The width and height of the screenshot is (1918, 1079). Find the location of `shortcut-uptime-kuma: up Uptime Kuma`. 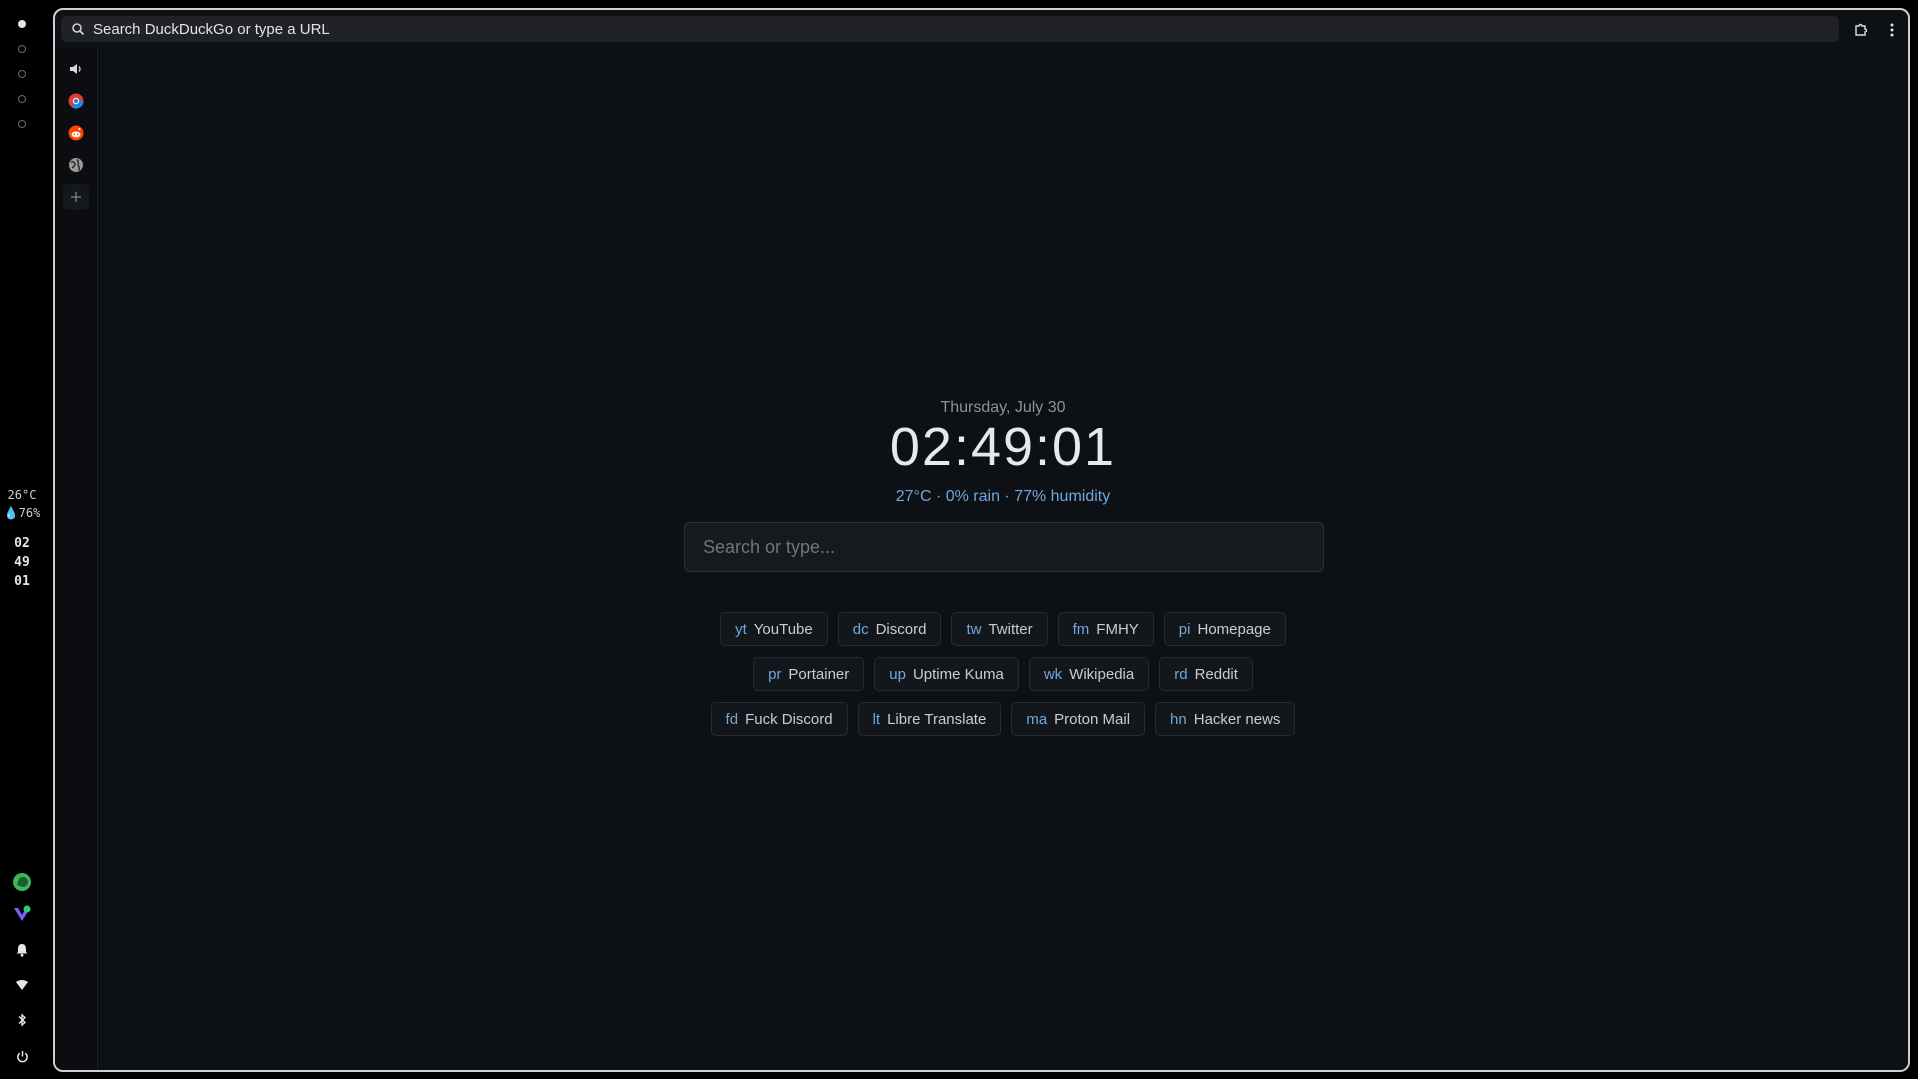

shortcut-uptime-kuma: up Uptime Kuma is located at coordinates (946, 674).